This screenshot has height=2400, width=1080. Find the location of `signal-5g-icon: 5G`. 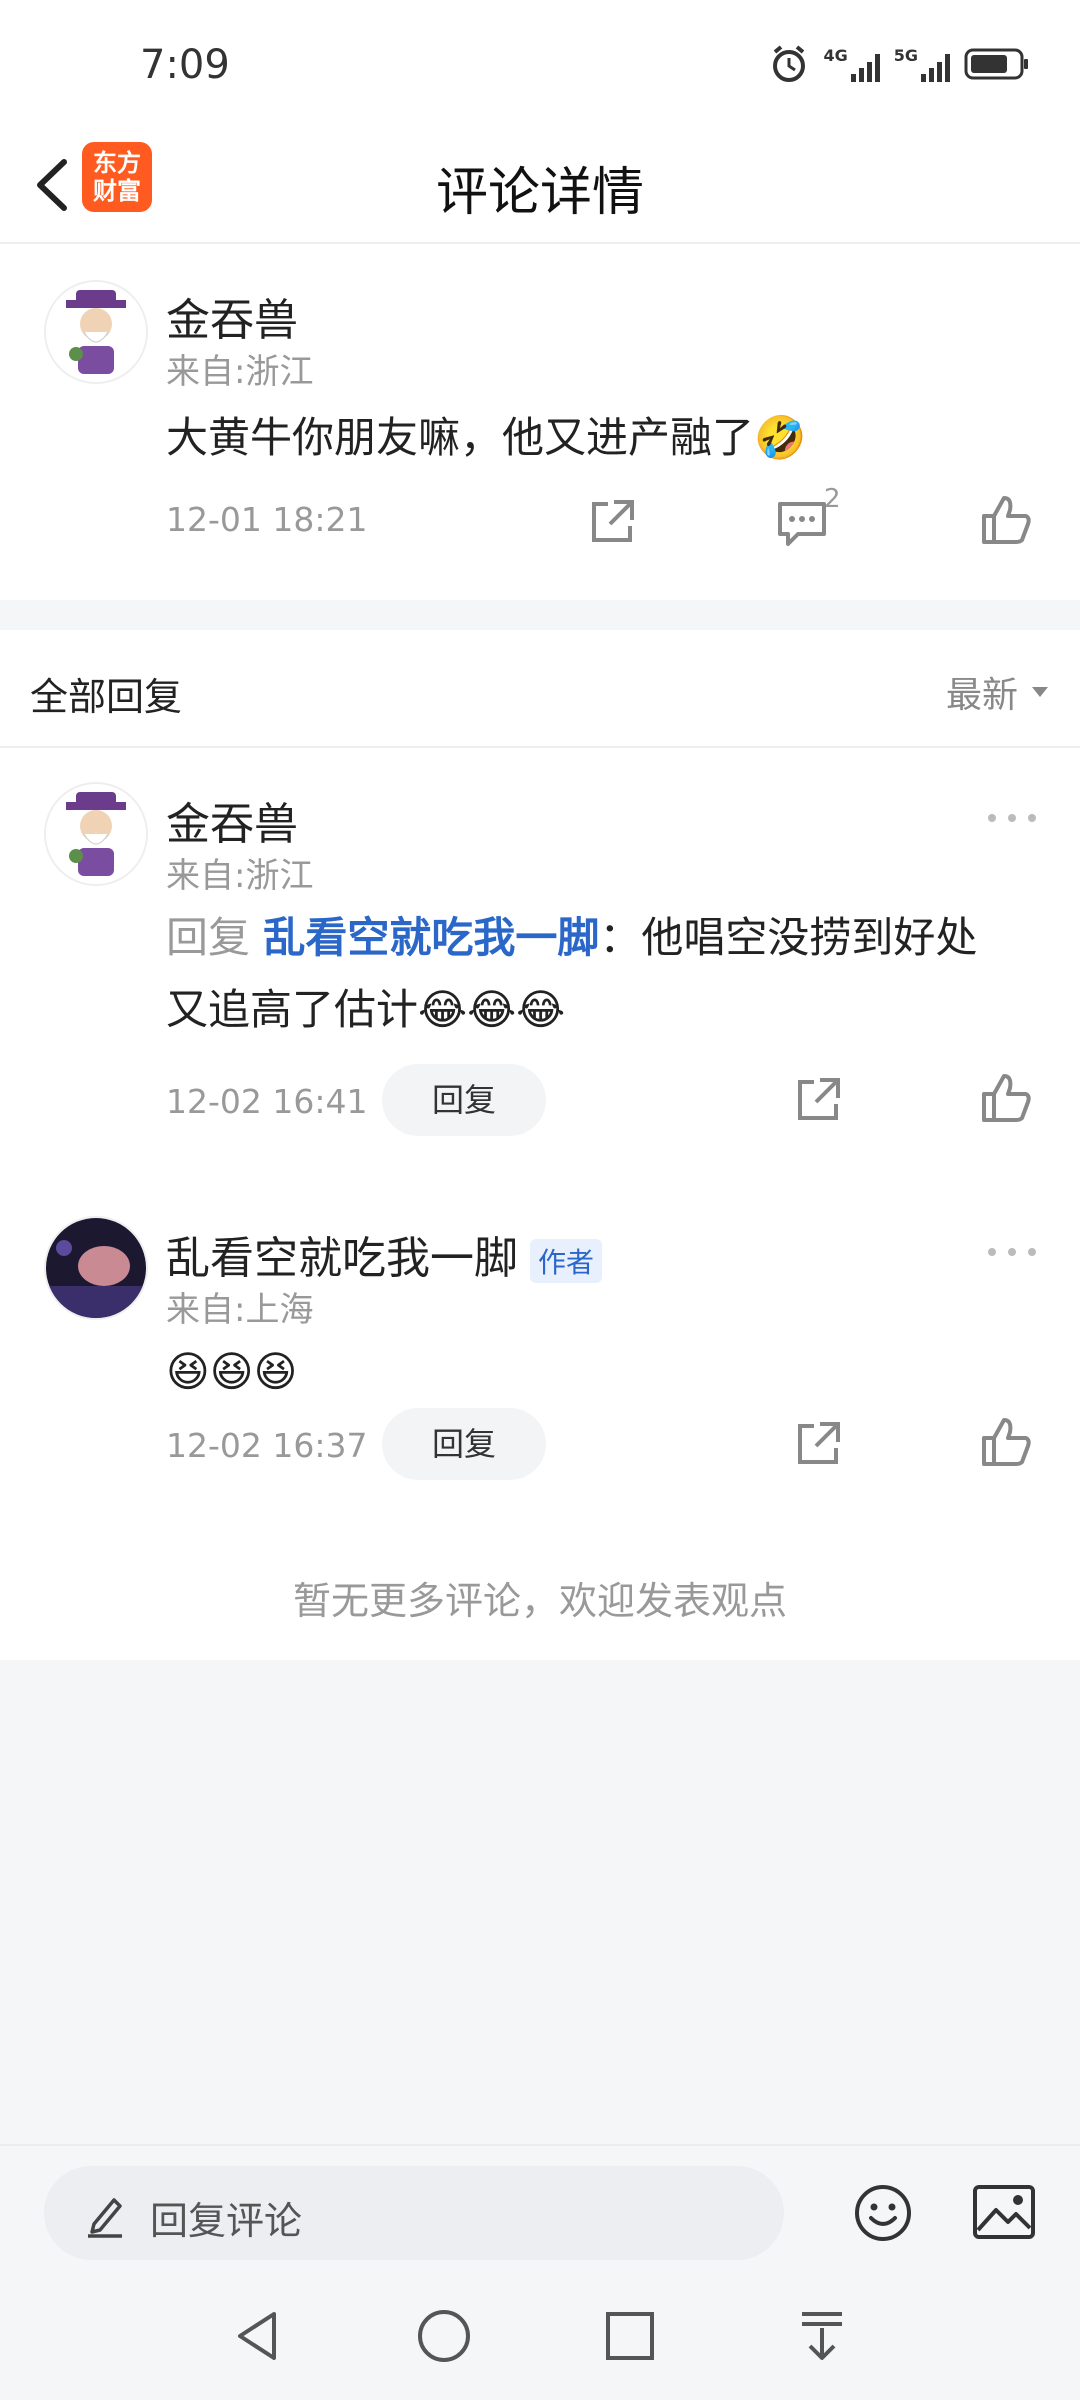

signal-5g-icon: 5G is located at coordinates (922, 64).